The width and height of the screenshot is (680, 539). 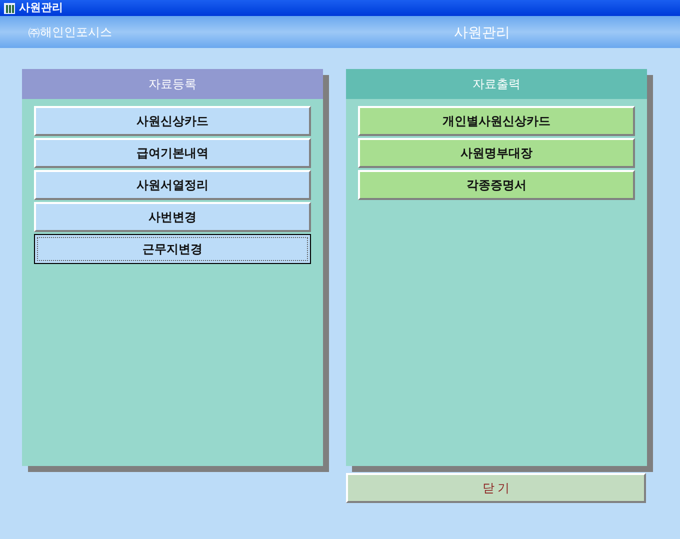 I want to click on menu-button: 근무지변경, so click(x=172, y=249).